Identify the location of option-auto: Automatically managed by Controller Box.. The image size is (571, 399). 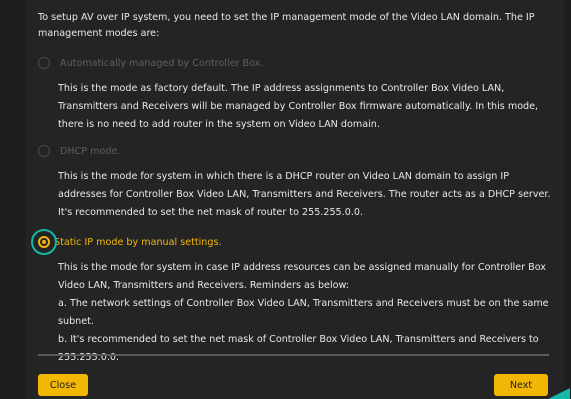
(150, 63).